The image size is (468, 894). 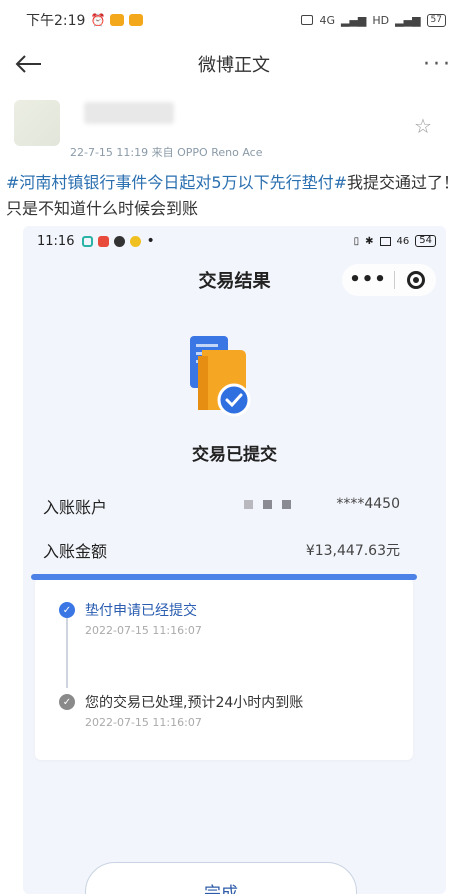 What do you see at coordinates (176, 182) in the screenshot?
I see `topic-link: #河南村镇银行事件今日起对5万以下先行垫付#` at bounding box center [176, 182].